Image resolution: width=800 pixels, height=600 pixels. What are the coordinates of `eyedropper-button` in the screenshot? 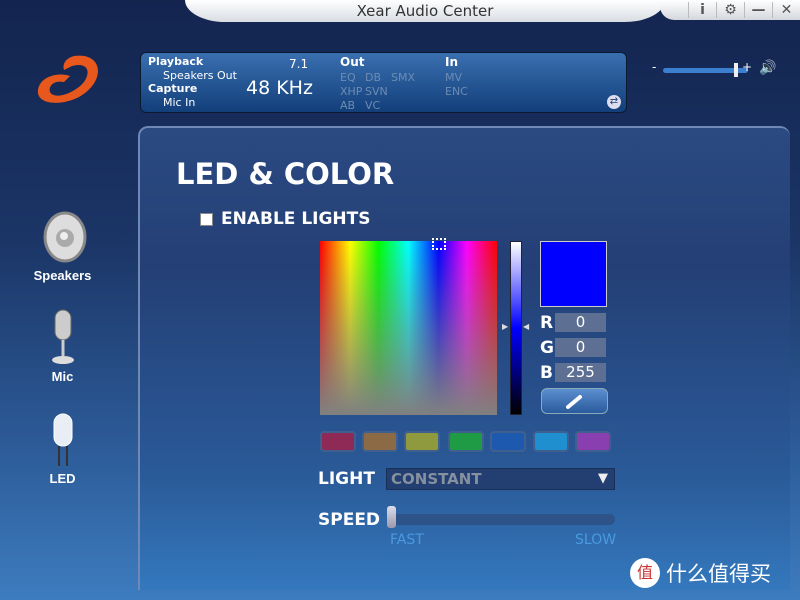 It's located at (574, 401).